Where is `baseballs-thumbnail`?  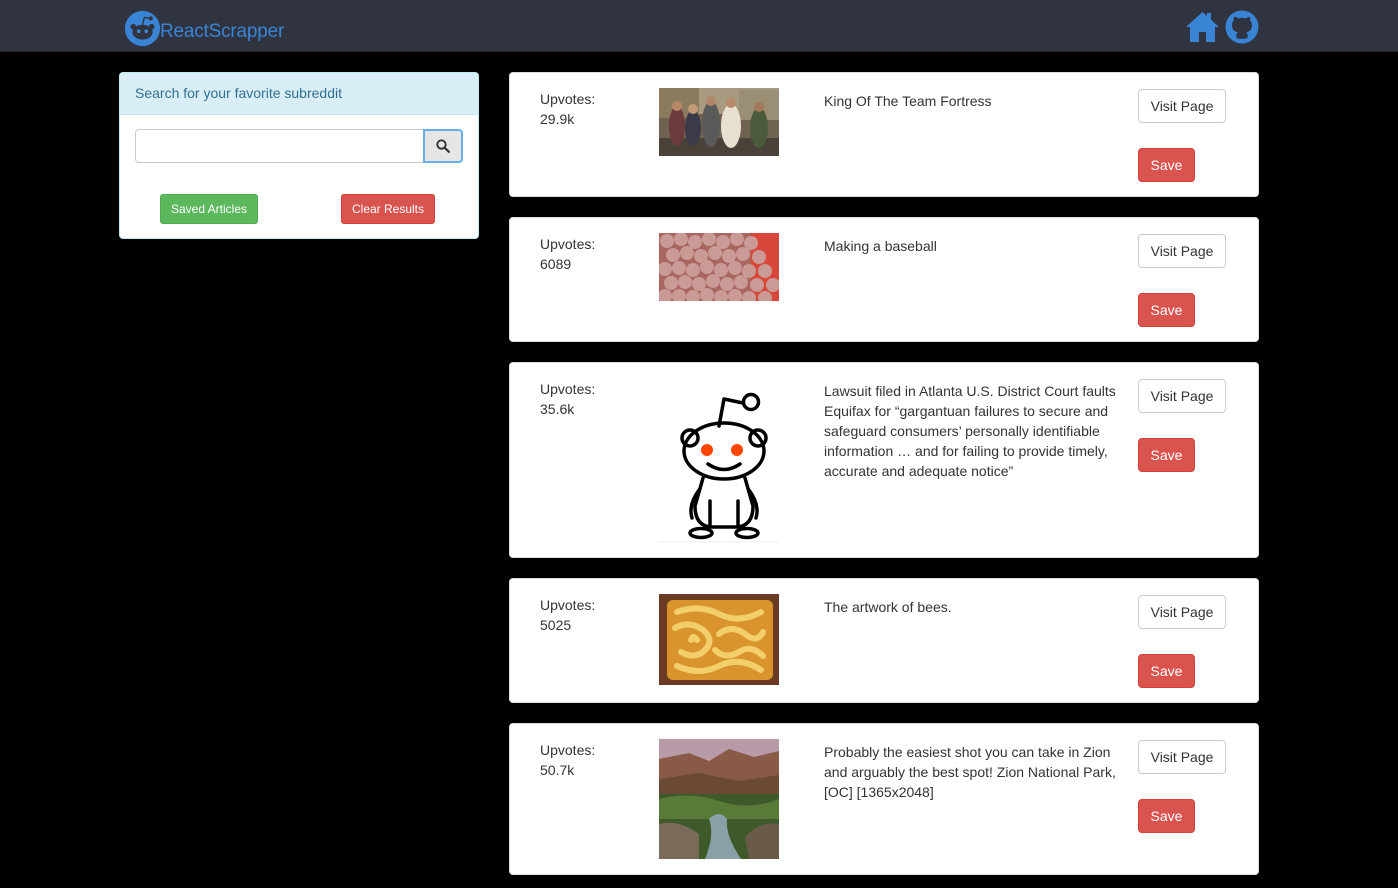 baseballs-thumbnail is located at coordinates (719, 267).